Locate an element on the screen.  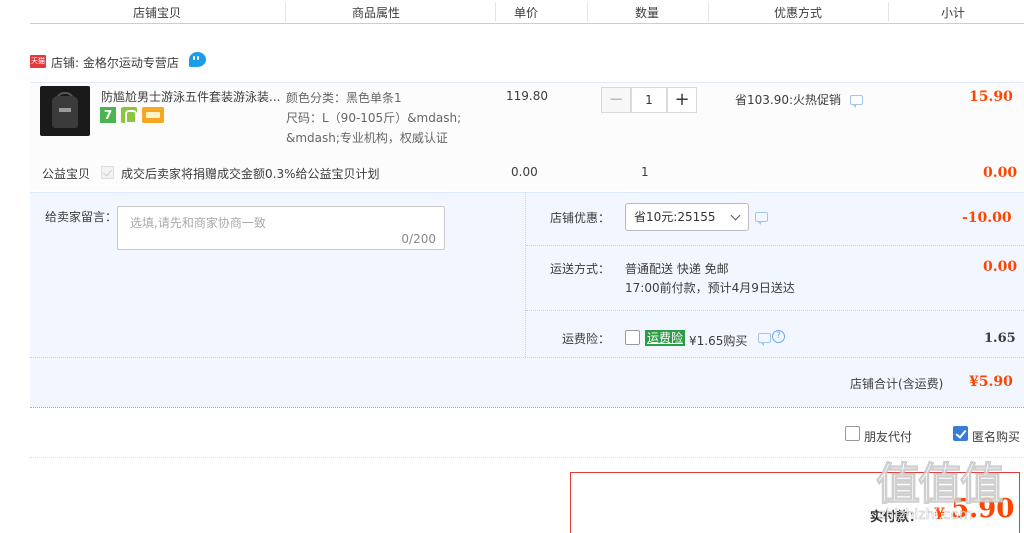
insurance-amount: 1.65 is located at coordinates (1000, 338).